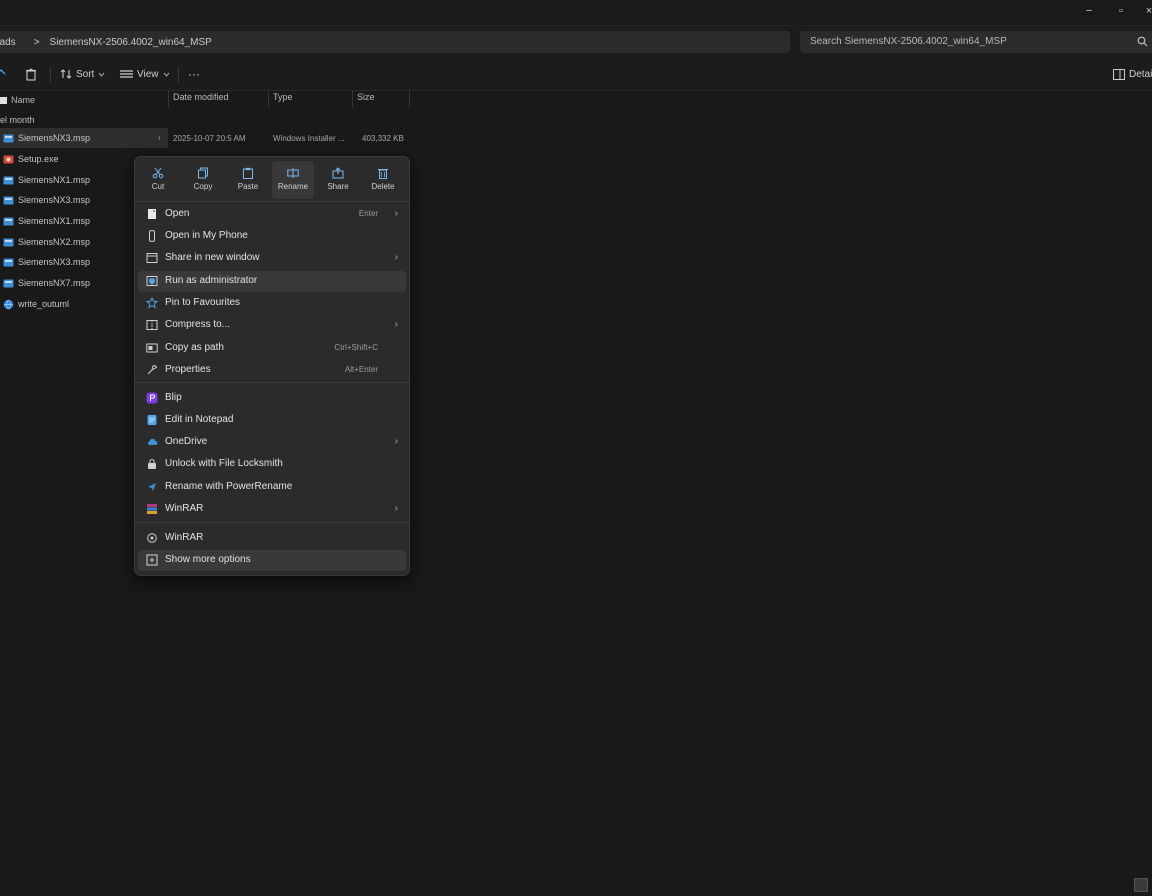  I want to click on menu-item-rename-with-powerrename: Rename with PowerRename, so click(272, 487).